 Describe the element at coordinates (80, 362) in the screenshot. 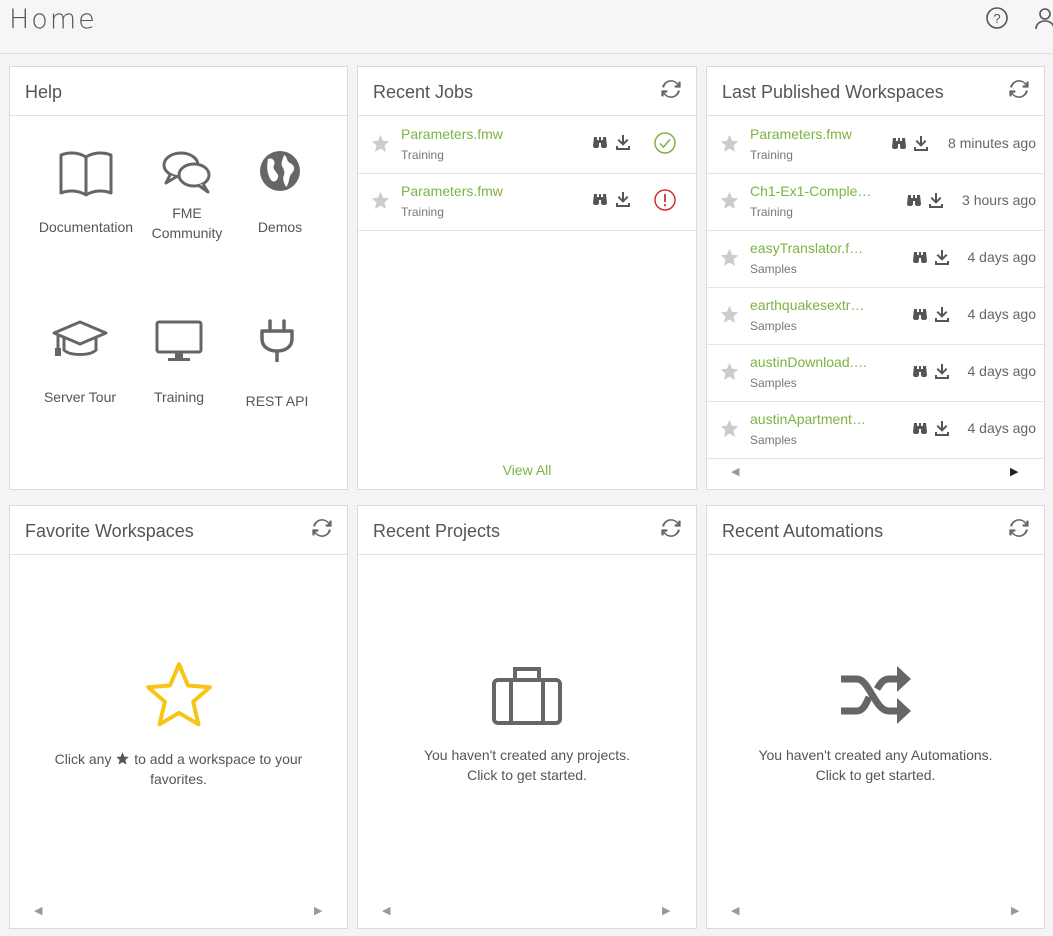

I see `help-server-tour: Server Tour` at that location.